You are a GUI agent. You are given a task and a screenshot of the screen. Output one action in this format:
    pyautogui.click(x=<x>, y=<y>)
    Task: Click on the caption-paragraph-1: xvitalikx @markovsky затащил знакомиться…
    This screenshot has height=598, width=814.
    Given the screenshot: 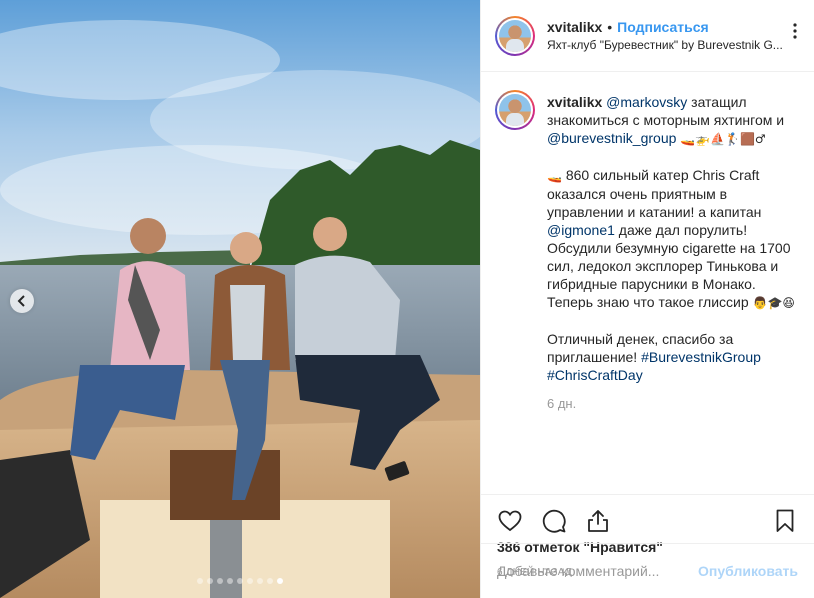 What is the action you would take?
    pyautogui.click(x=672, y=120)
    